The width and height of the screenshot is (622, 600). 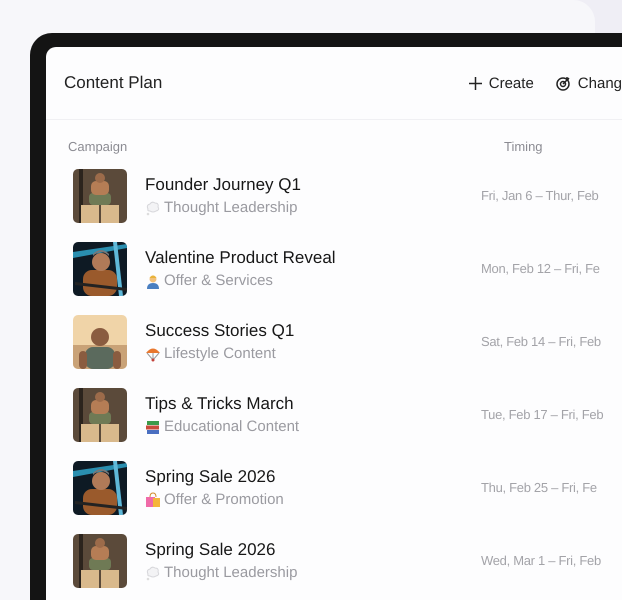 What do you see at coordinates (220, 331) in the screenshot?
I see `campaign-name: Success Stories Q1` at bounding box center [220, 331].